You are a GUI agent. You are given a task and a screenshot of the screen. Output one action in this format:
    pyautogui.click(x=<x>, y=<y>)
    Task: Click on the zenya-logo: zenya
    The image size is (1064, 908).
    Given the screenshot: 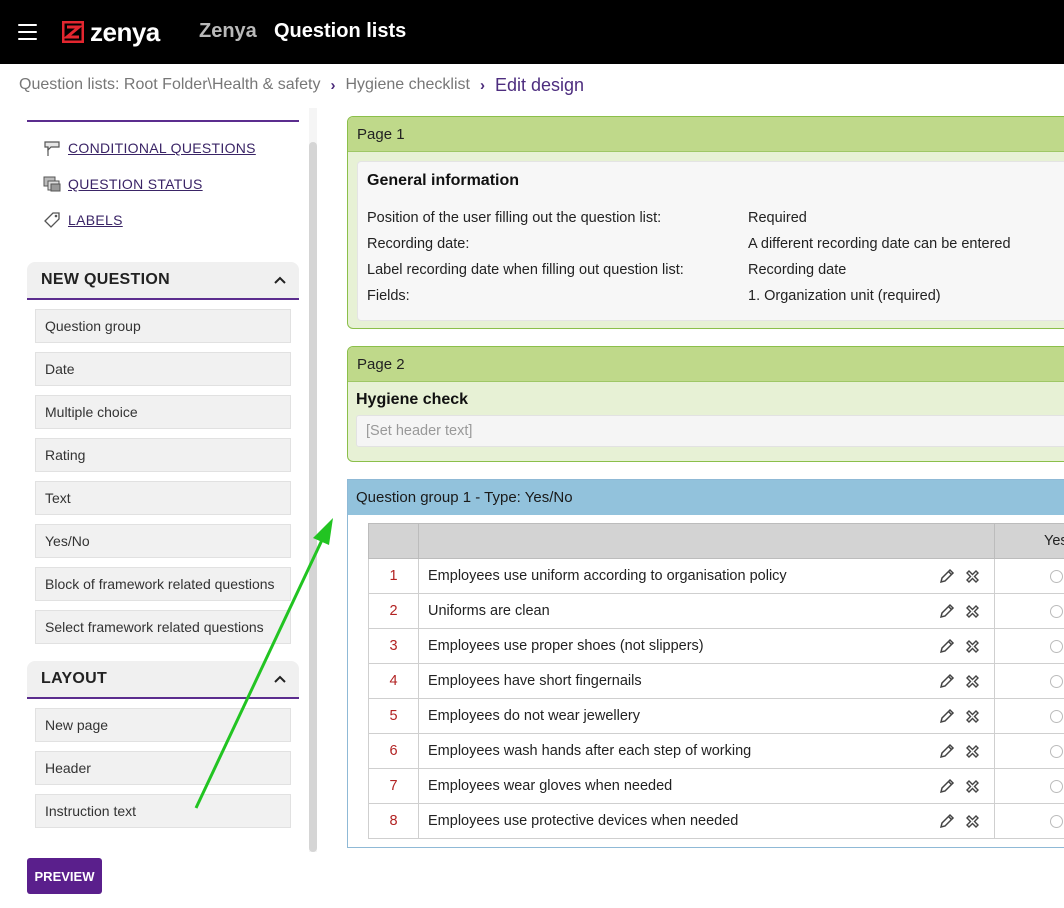 What is the action you would take?
    pyautogui.click(x=111, y=31)
    